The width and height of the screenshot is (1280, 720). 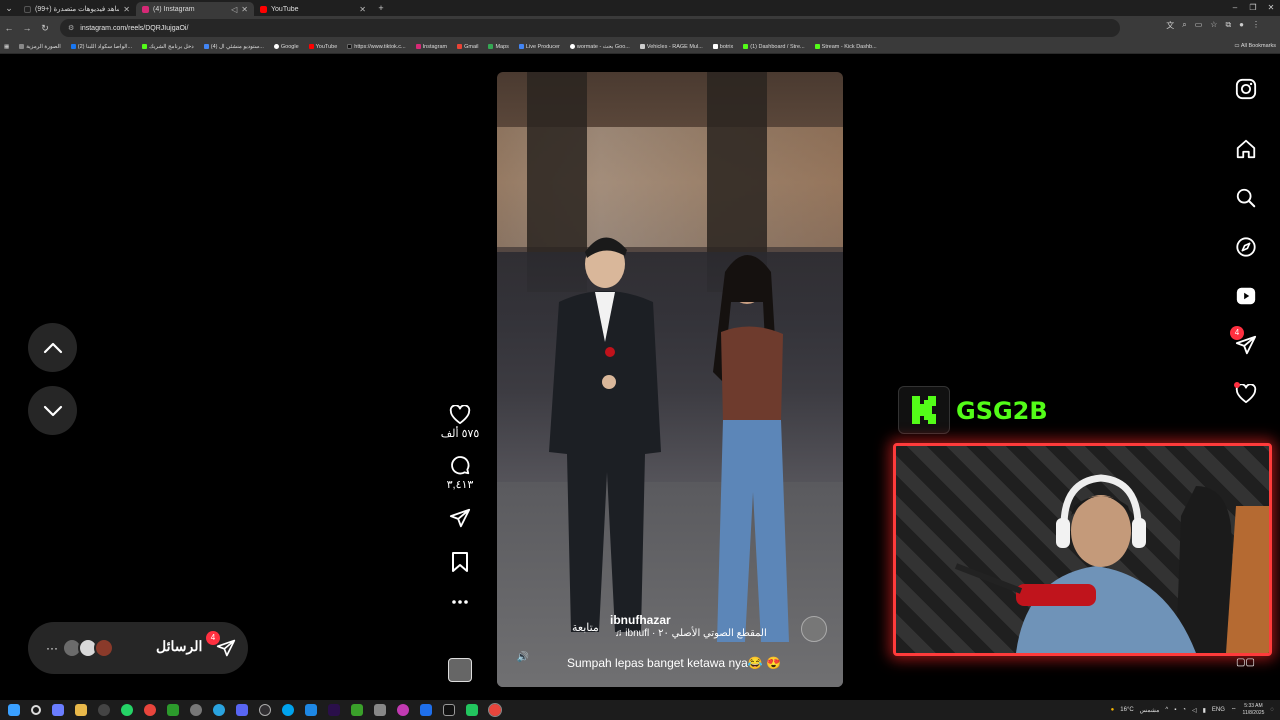 What do you see at coordinates (9, 28) in the screenshot?
I see `back-icon: ←` at bounding box center [9, 28].